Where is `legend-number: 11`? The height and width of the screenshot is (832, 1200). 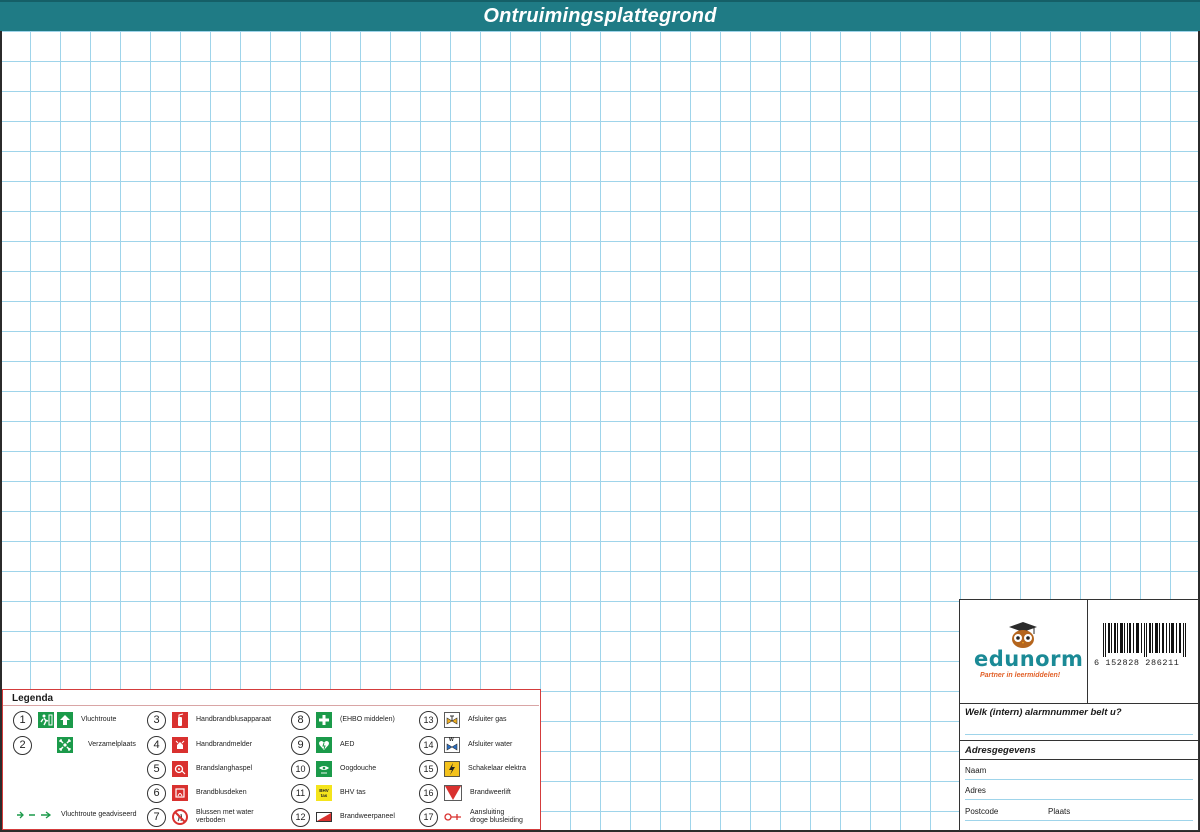 legend-number: 11 is located at coordinates (300, 793).